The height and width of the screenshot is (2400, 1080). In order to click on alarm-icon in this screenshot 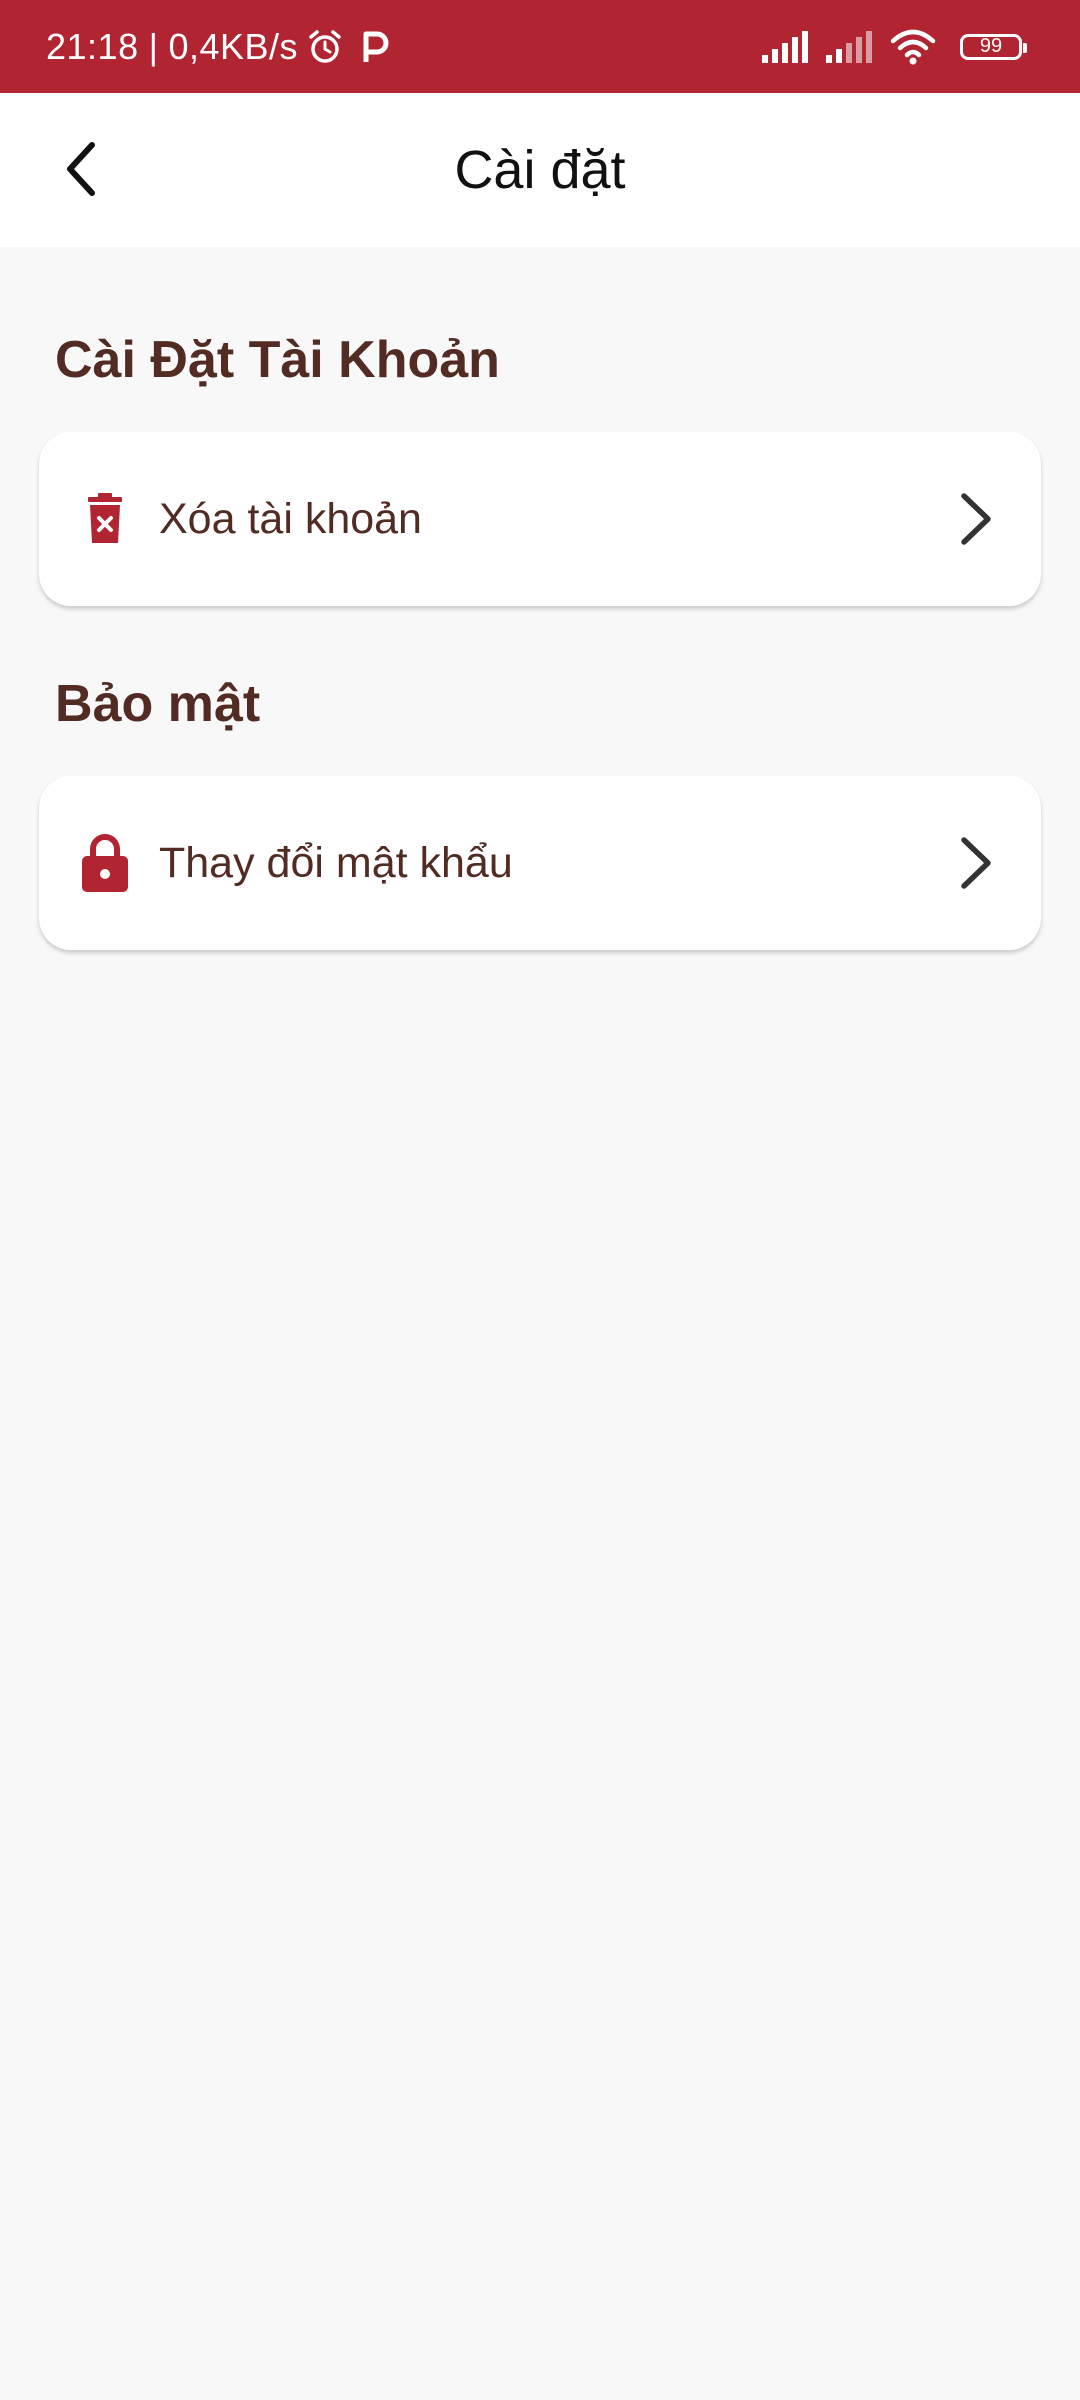, I will do `click(325, 46)`.